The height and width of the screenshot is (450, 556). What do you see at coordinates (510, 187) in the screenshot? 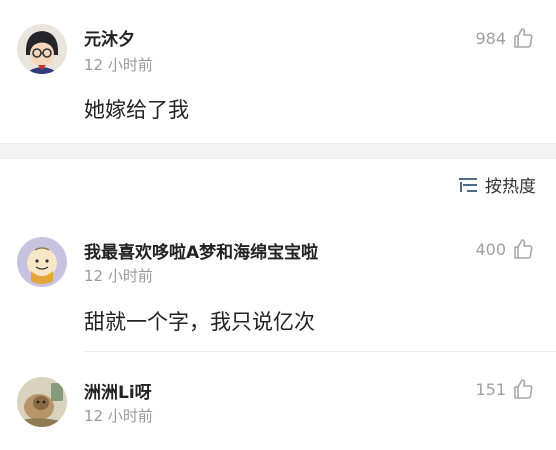
I see `sort-label: 按热度` at bounding box center [510, 187].